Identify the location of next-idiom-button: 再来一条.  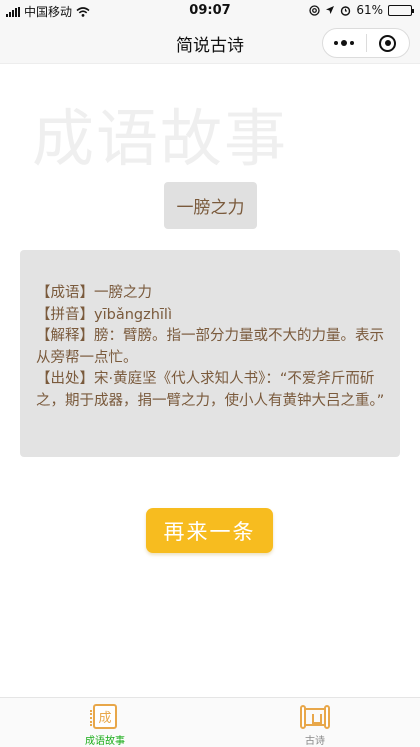
(209, 530).